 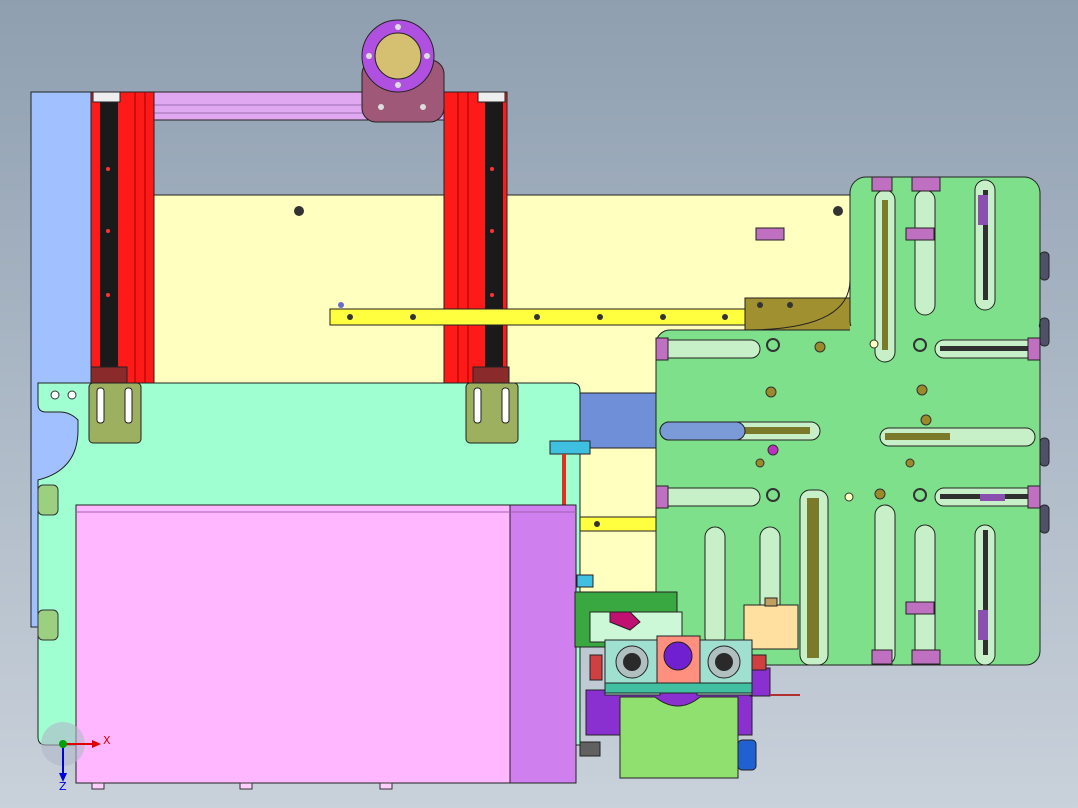 I want to click on blue-block, so click(x=619, y=420).